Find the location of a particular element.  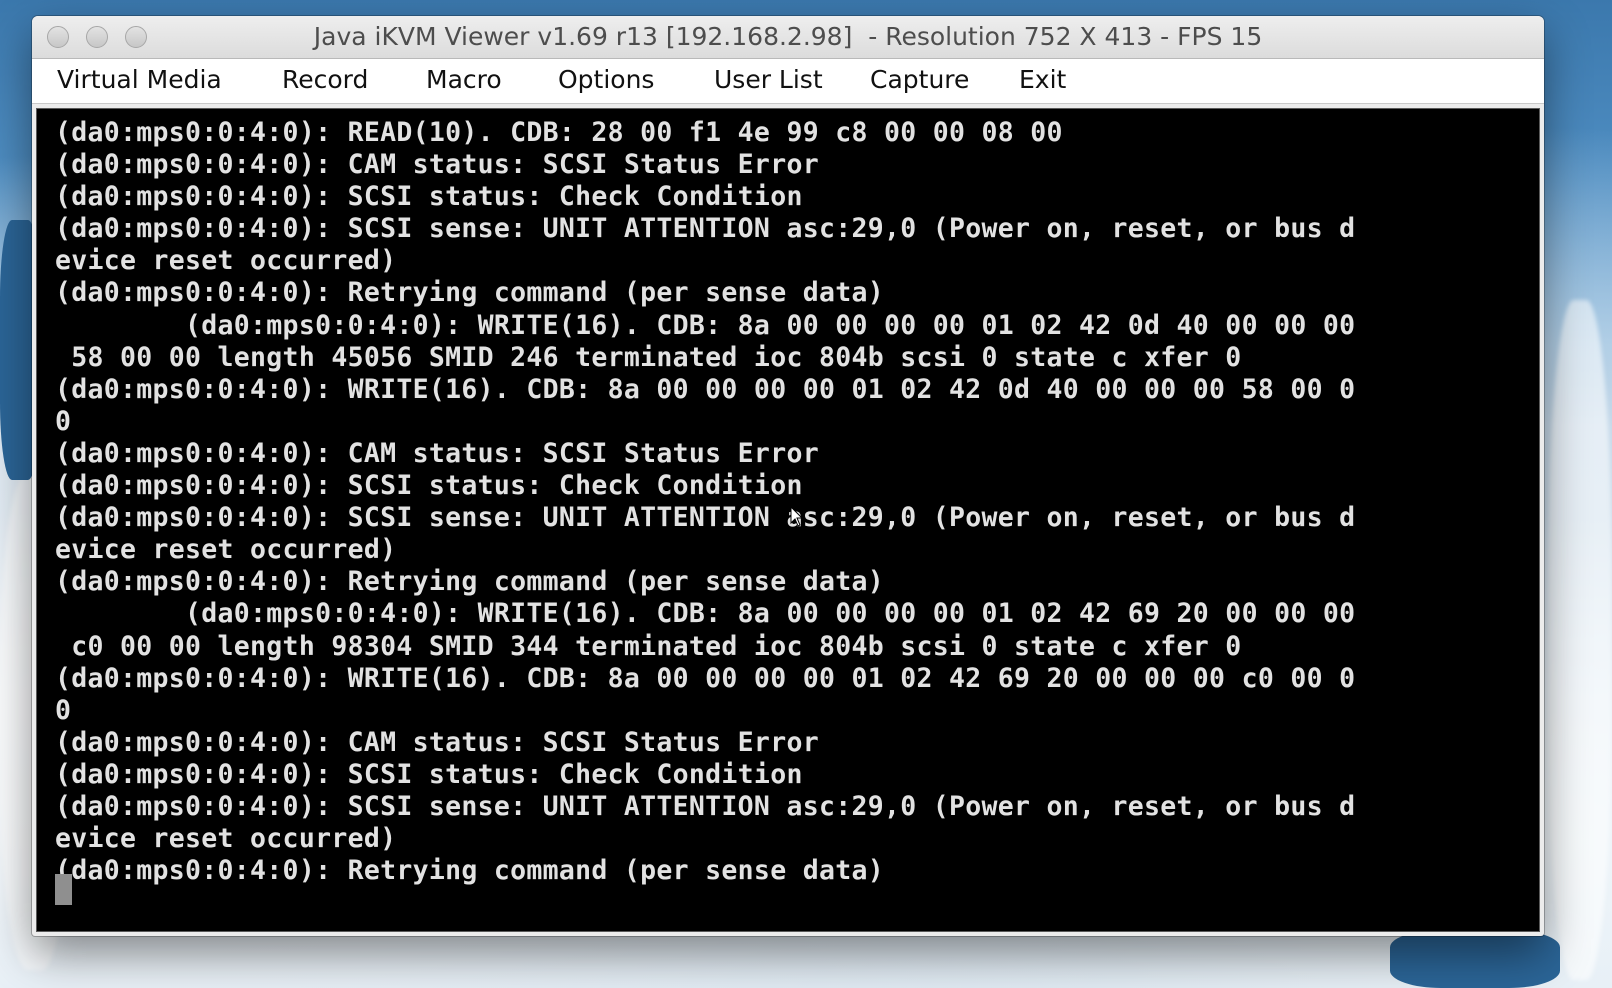

mouse-pointer-icon is located at coordinates (797, 516).